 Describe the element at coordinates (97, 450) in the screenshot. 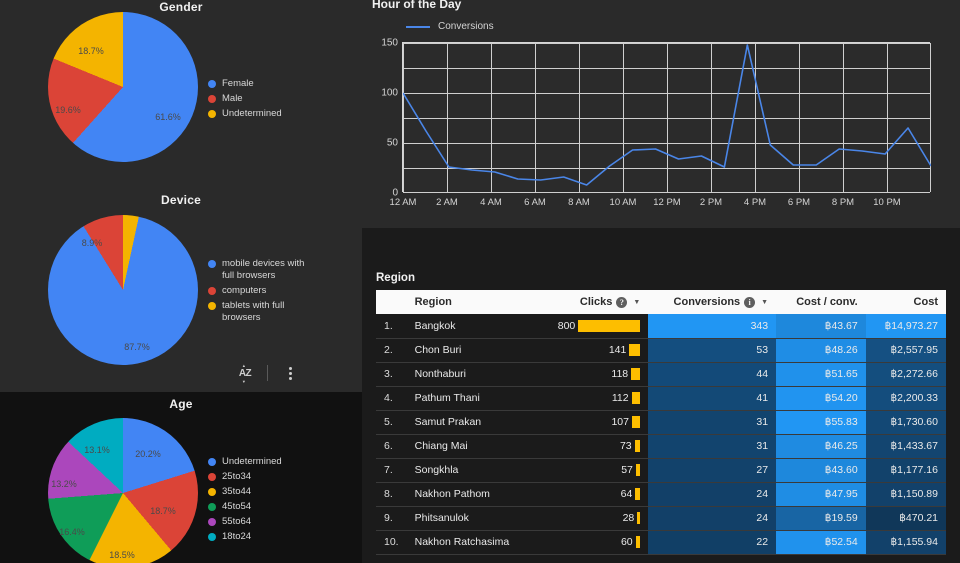

I see `age-slice-label-18to24: 13.1%` at that location.